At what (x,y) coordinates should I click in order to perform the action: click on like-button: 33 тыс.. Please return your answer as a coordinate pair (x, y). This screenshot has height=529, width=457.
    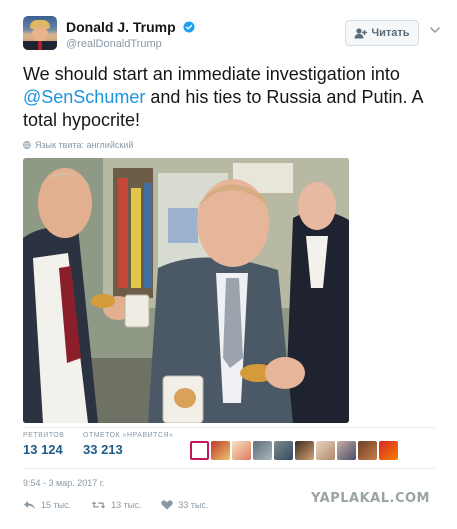
    Looking at the image, I should click on (184, 505).